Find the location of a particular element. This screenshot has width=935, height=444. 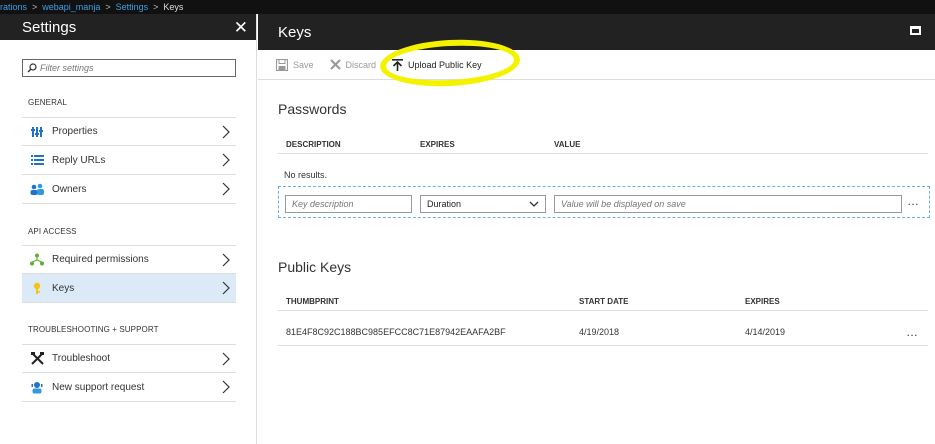

column-header: THUMBPRINT is located at coordinates (312, 301).